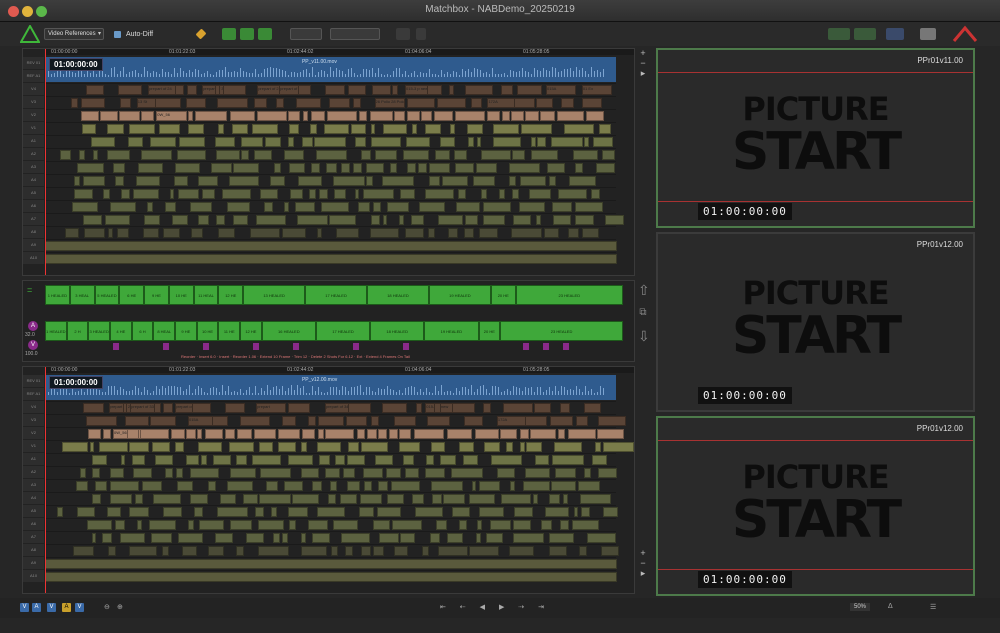 The width and height of the screenshot is (1000, 633). What do you see at coordinates (66, 607) in the screenshot?
I see `a2-toggle-button: A` at bounding box center [66, 607].